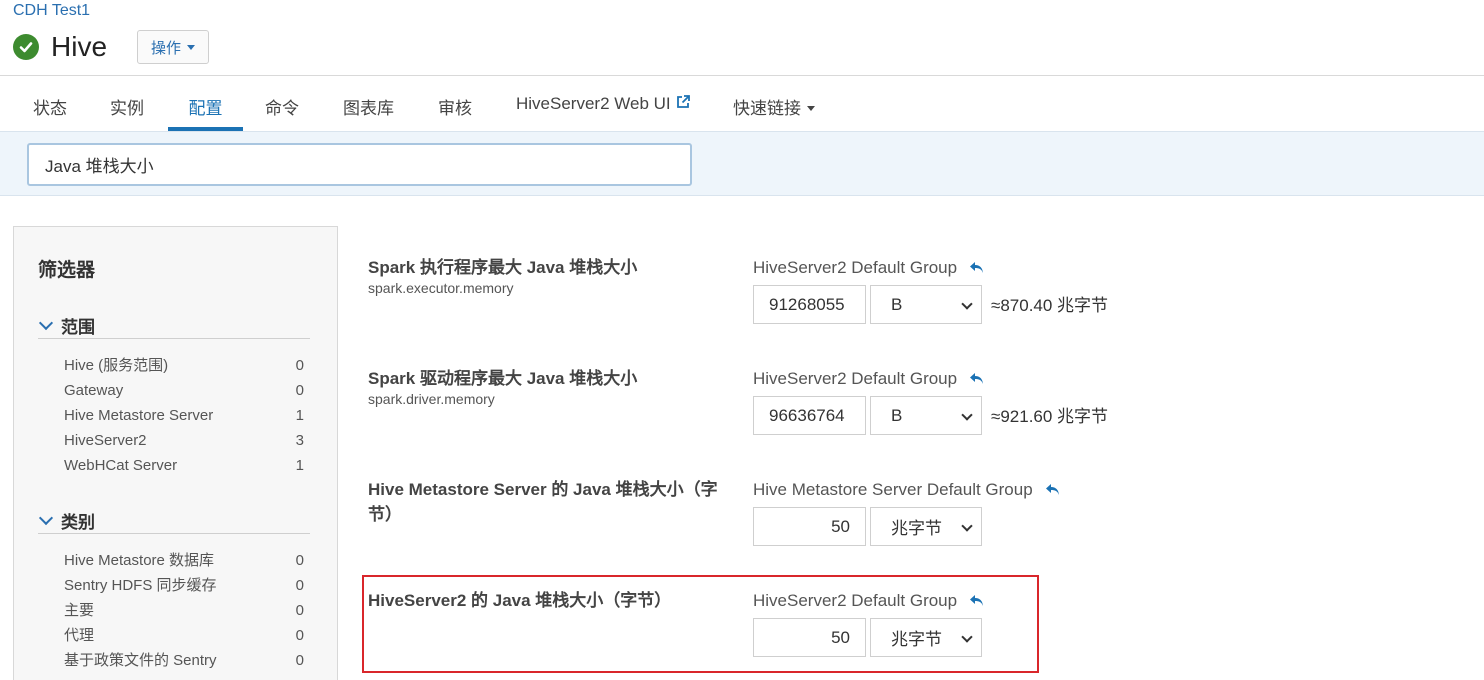  I want to click on service-title-row: Hive 操作, so click(111, 47).